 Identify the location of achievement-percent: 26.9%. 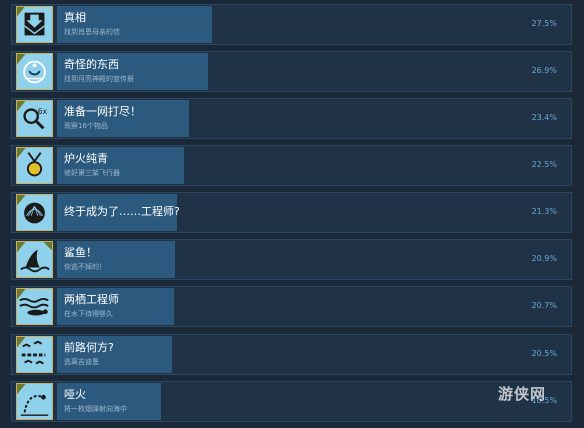
(544, 70).